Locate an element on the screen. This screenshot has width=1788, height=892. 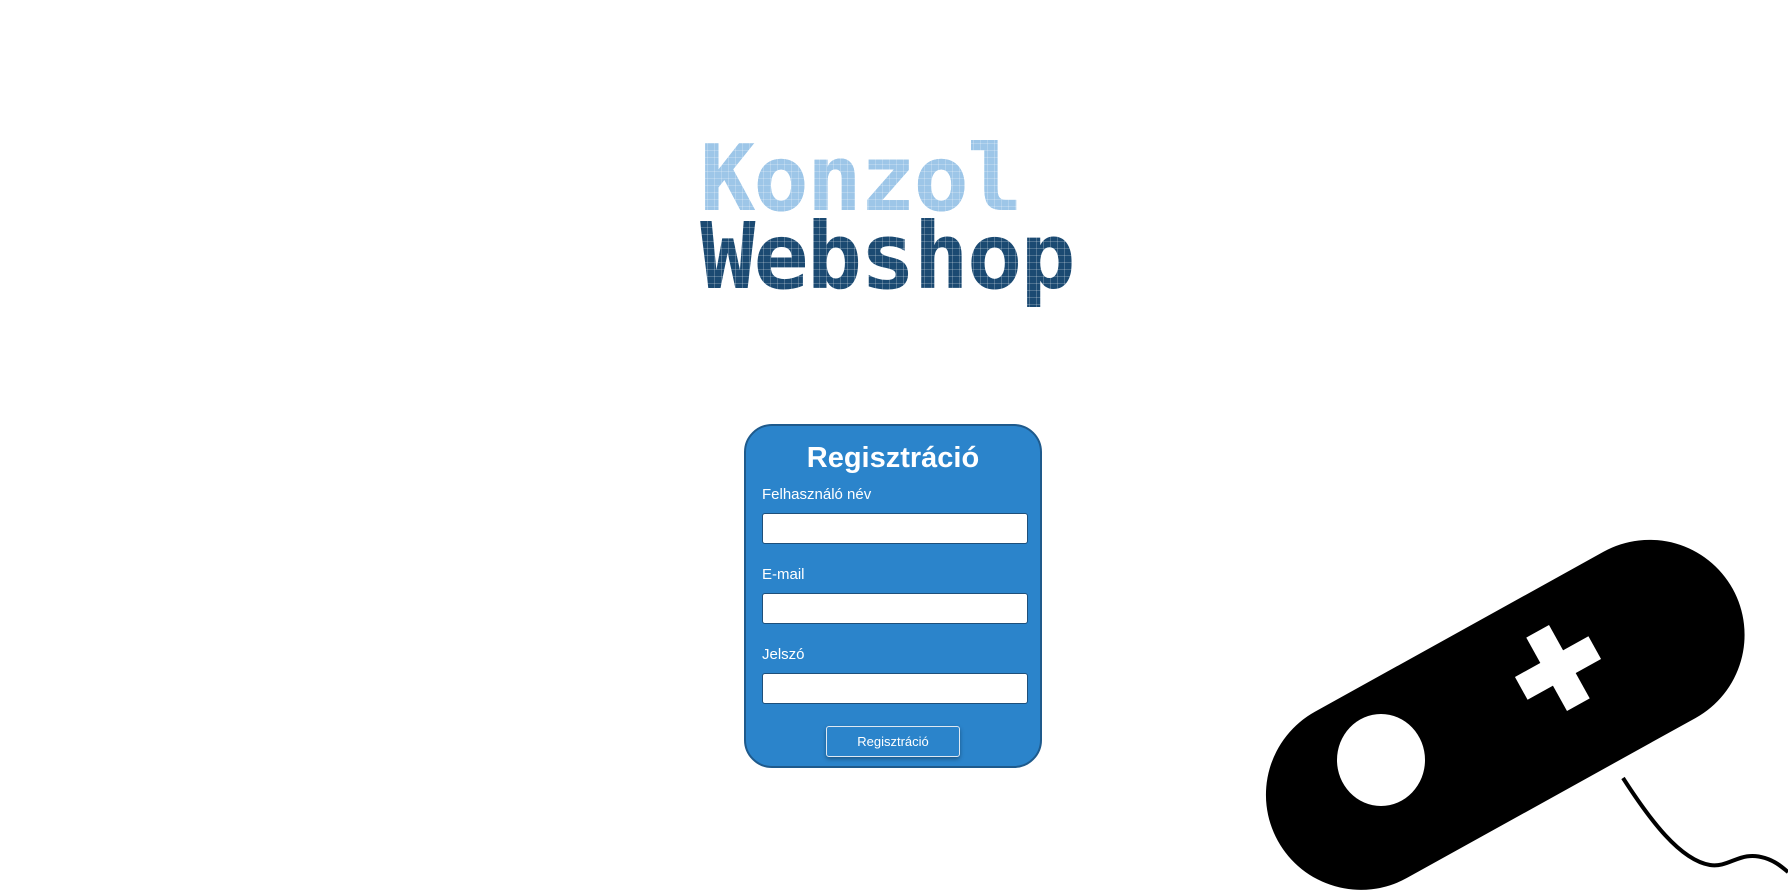
password-label: Jelszó is located at coordinates (783, 654).